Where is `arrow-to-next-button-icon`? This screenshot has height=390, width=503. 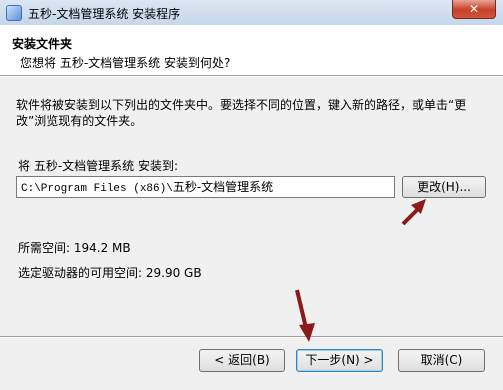
arrow-to-next-button-icon is located at coordinates (305, 315).